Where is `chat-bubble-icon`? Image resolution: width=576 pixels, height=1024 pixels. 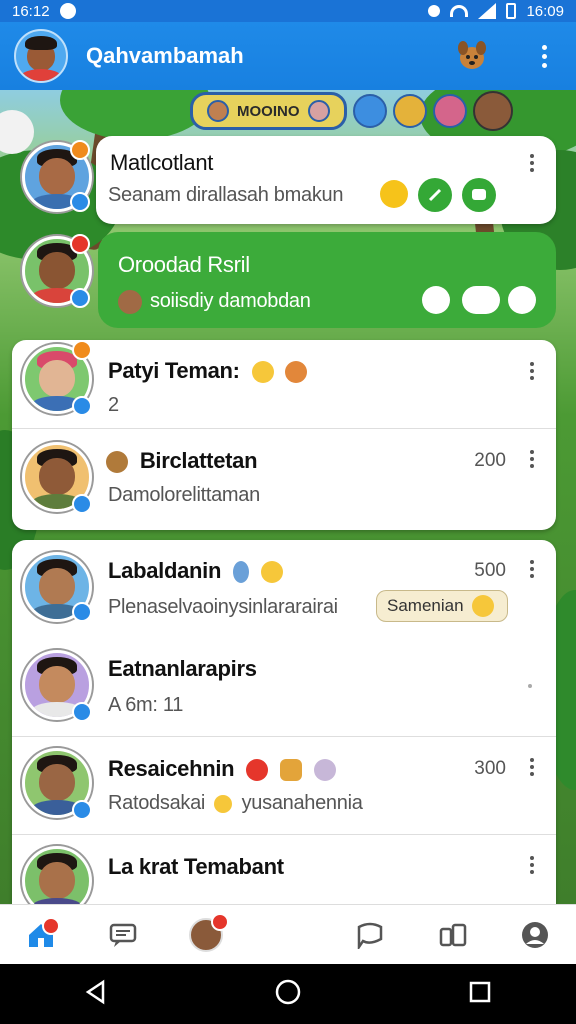
chat-bubble-icon is located at coordinates (370, 935).